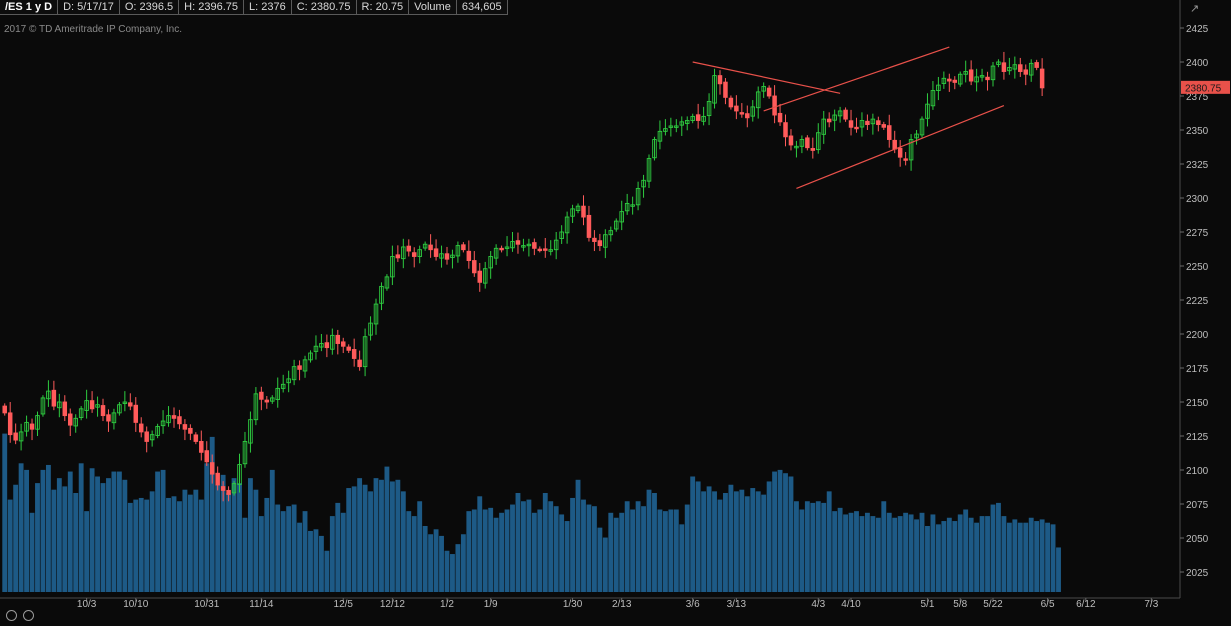 This screenshot has width=1231, height=626. What do you see at coordinates (1197, 267) in the screenshot?
I see `price-tick-label: 2250` at bounding box center [1197, 267].